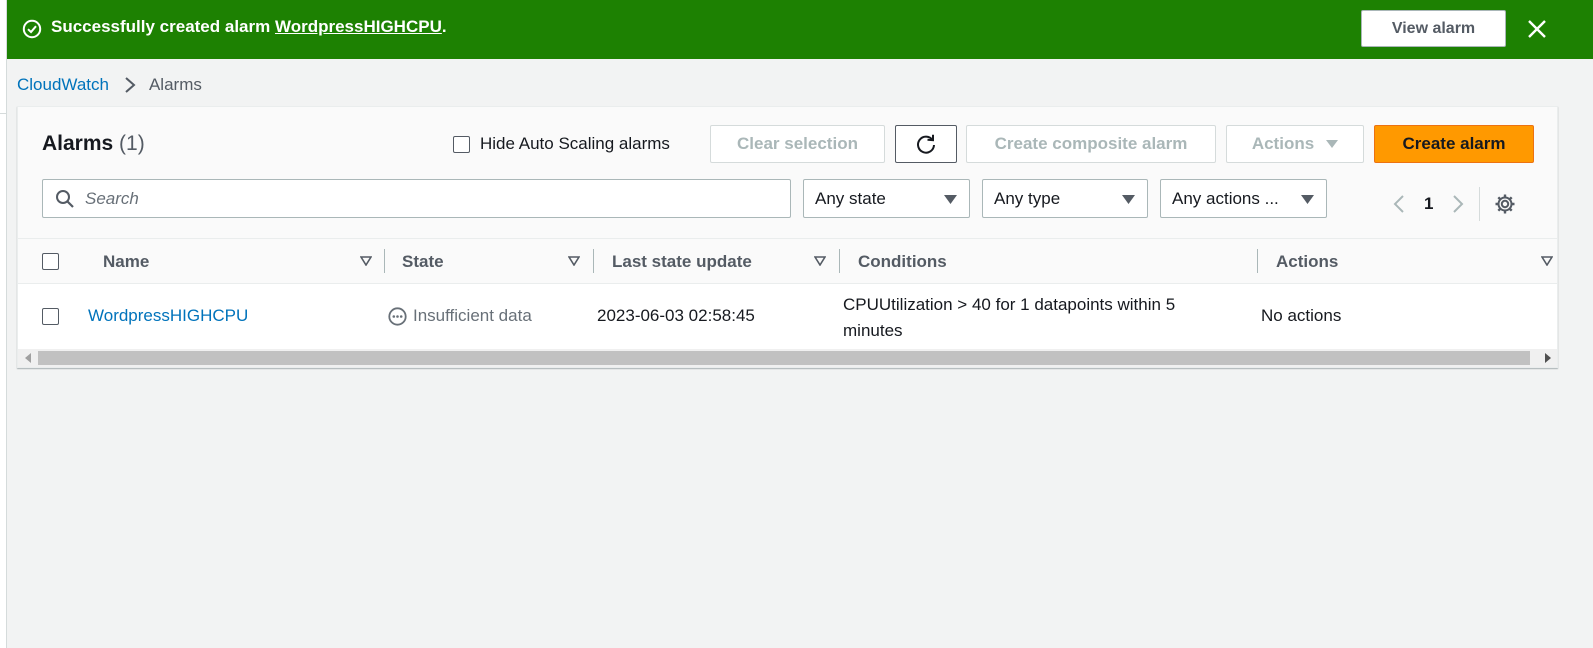  Describe the element at coordinates (1433, 28) in the screenshot. I see `view-alarm-button: View alarm` at that location.